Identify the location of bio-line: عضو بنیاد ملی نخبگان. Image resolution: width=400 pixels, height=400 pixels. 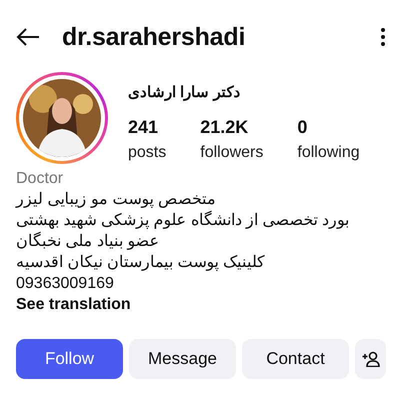
(88, 241).